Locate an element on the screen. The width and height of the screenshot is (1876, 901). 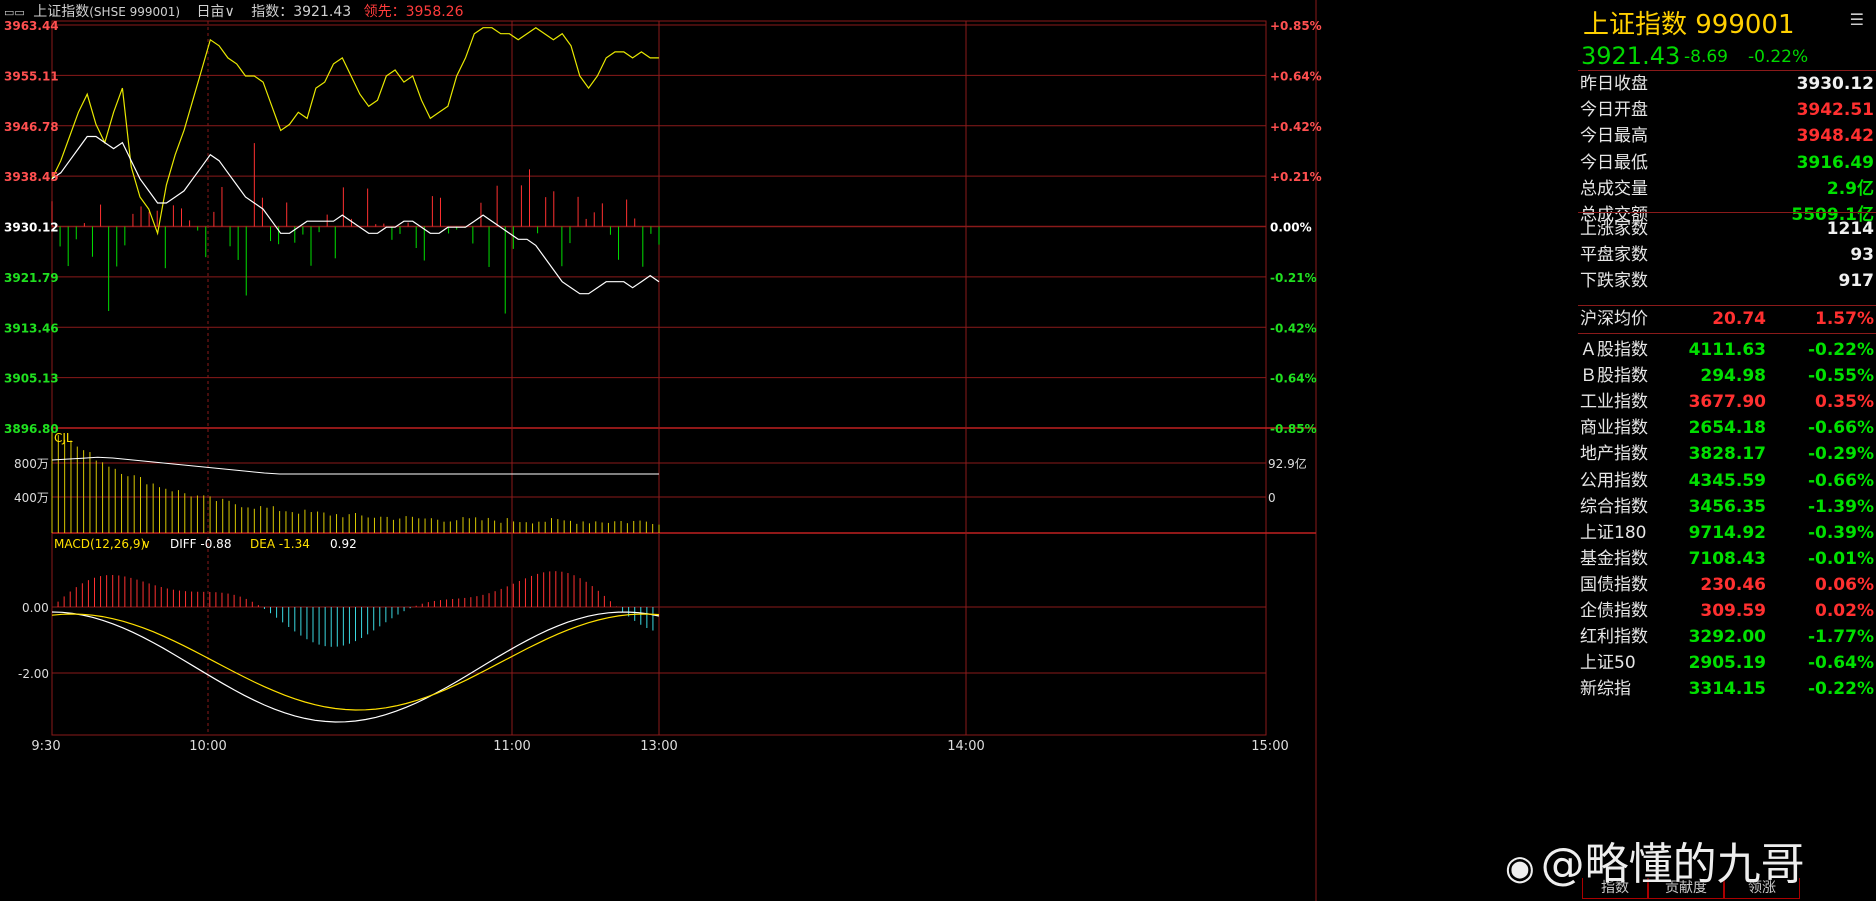
index-row: 基金指数 7108.43 -0.01% is located at coordinates (1727, 559).